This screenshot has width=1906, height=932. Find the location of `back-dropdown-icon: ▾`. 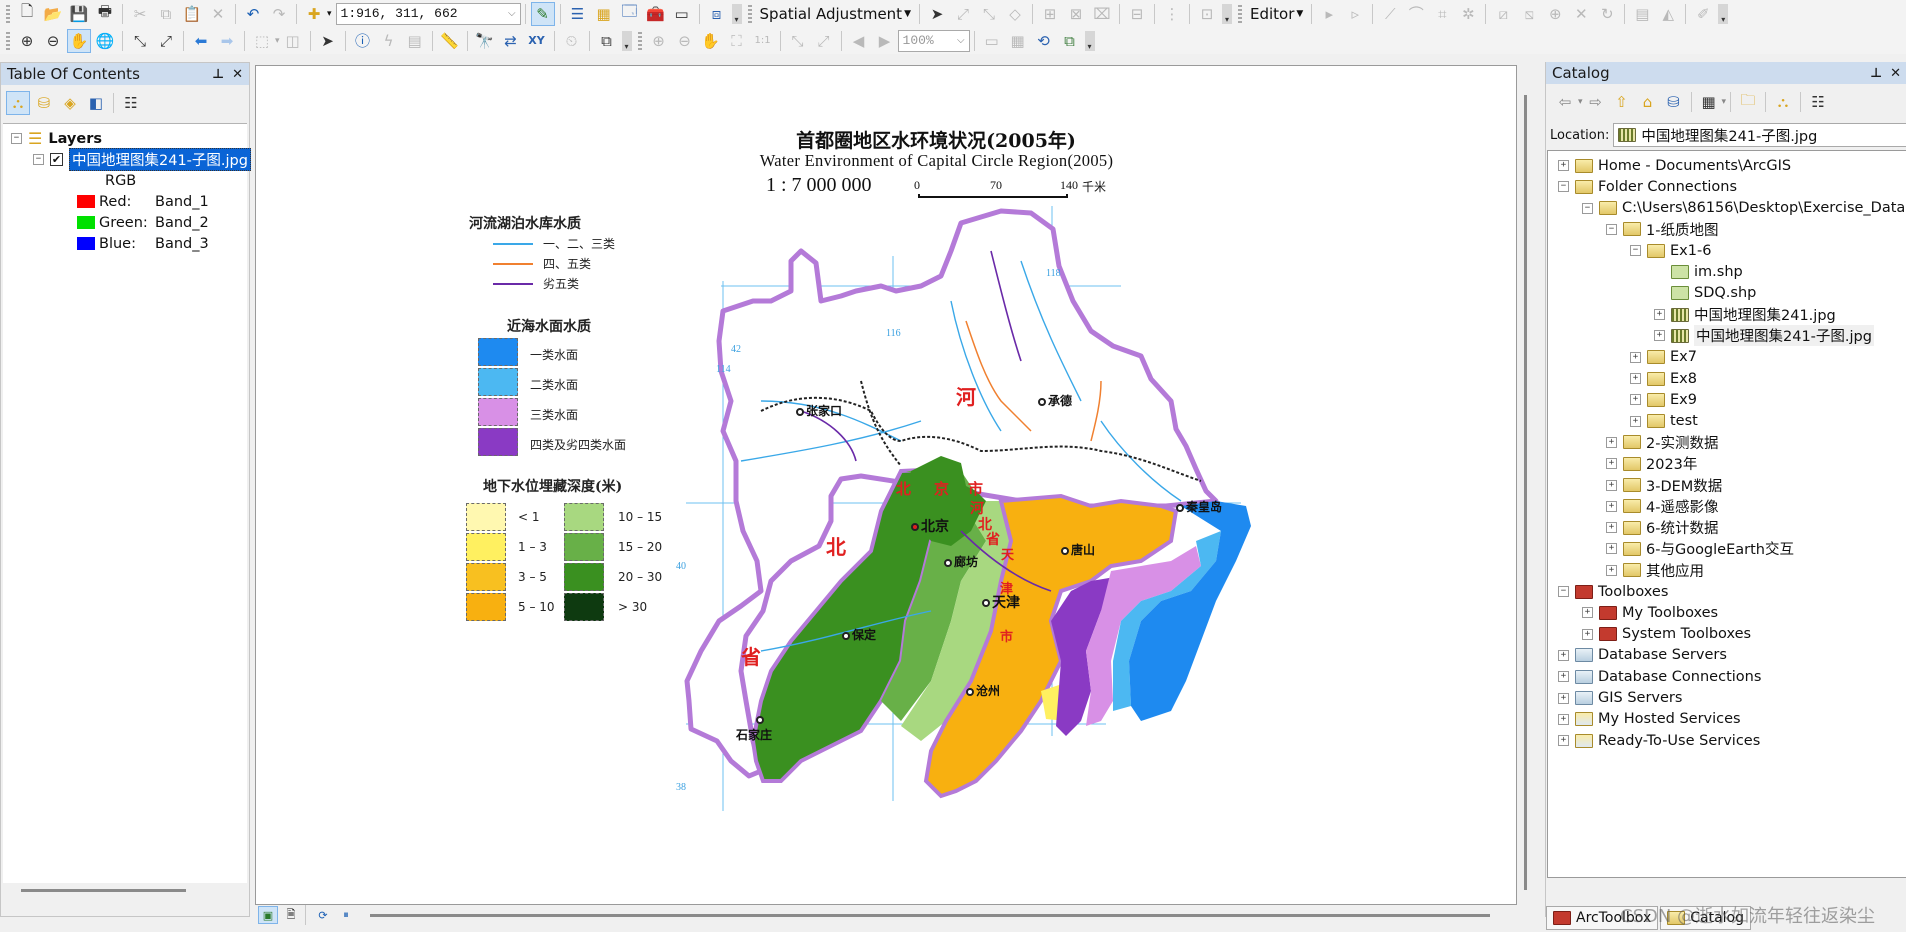

back-dropdown-icon: ▾ is located at coordinates (1580, 102).